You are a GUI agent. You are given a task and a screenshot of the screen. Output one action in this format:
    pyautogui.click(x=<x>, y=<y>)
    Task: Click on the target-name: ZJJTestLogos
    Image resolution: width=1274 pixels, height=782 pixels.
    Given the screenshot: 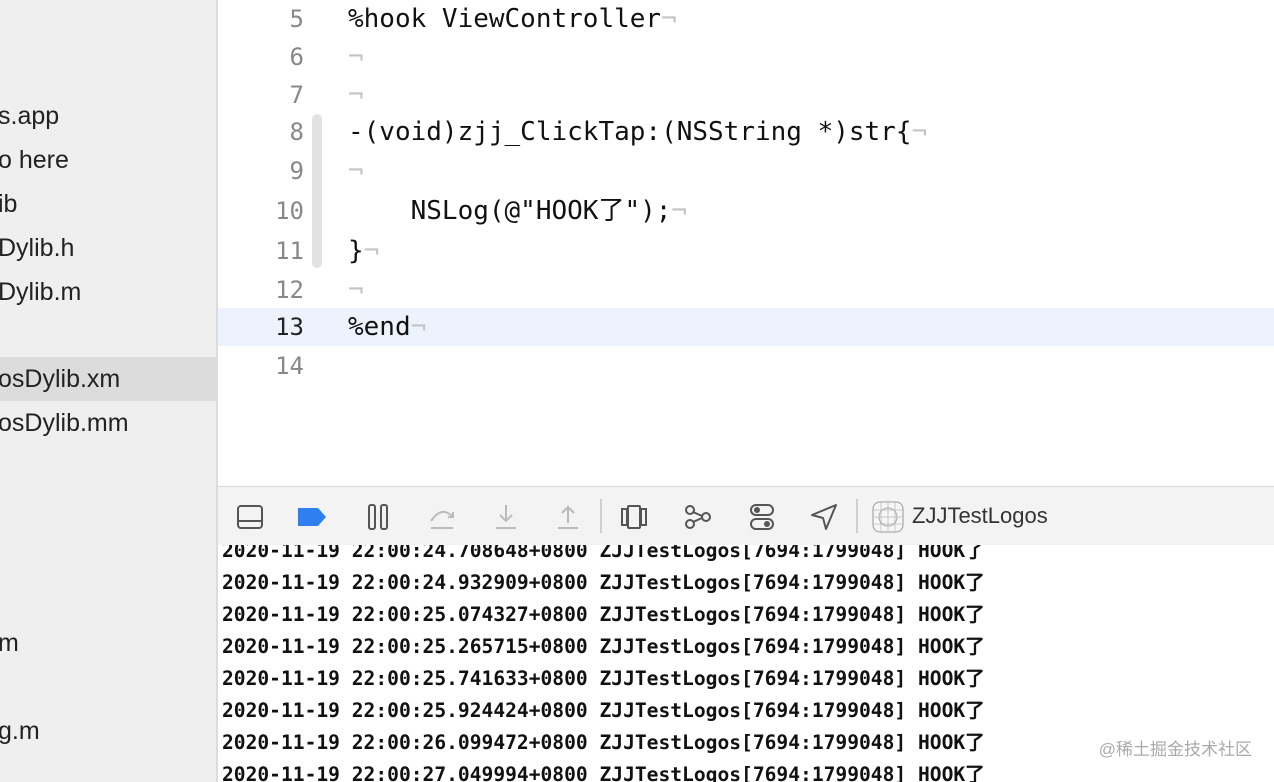 What is the action you would take?
    pyautogui.click(x=980, y=516)
    